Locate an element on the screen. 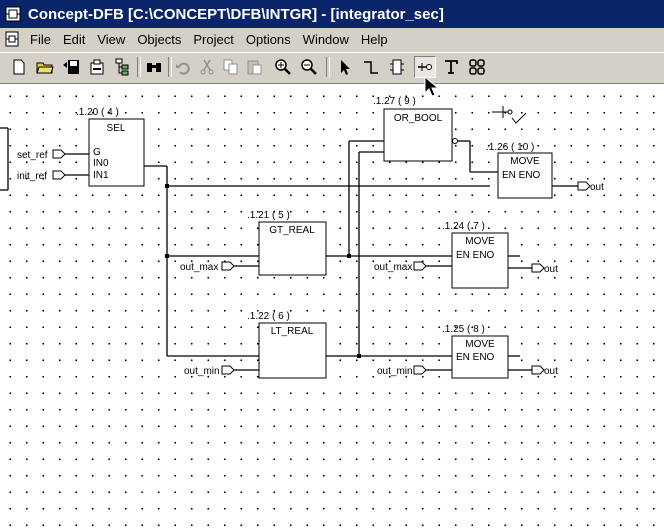 This screenshot has width=664, height=532. open-folder-icon is located at coordinates (45, 68).